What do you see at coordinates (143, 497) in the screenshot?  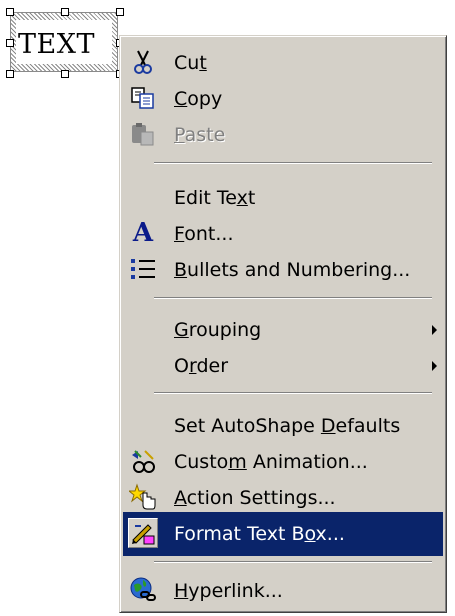 I see `action-settings-icon` at bounding box center [143, 497].